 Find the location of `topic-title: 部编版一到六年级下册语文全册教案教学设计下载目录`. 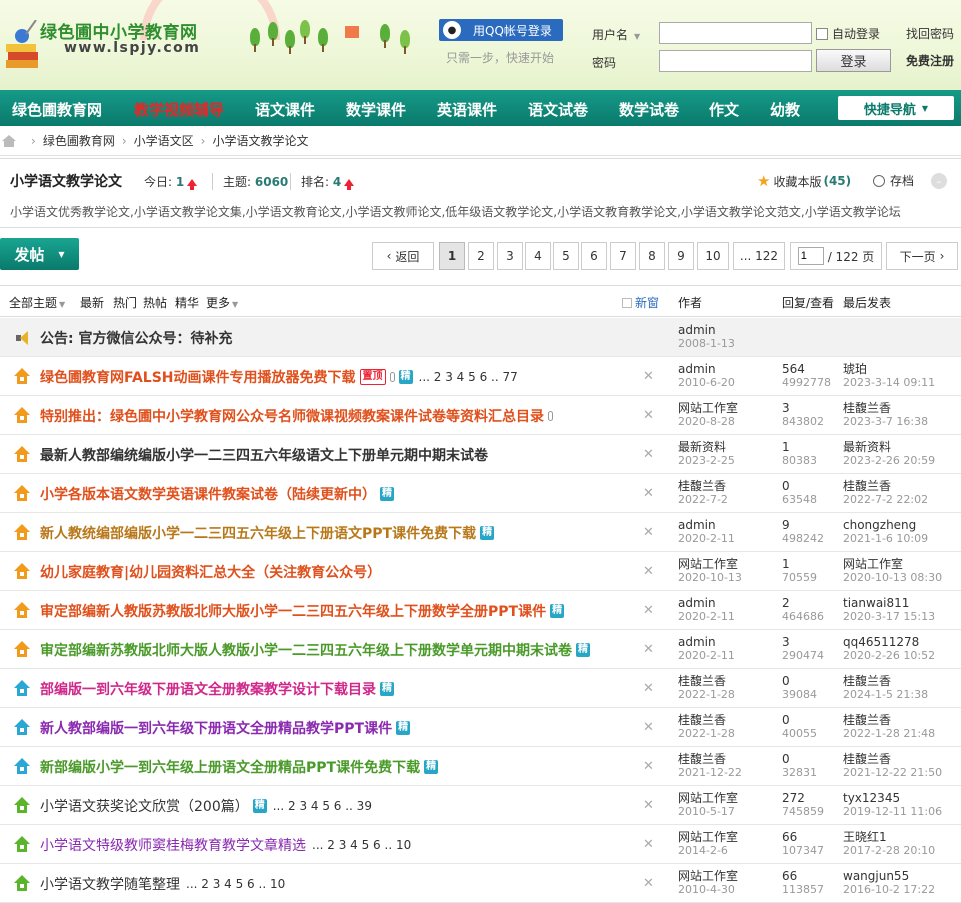

topic-title: 部编版一到六年级下册语文全册教案教学设计下载目录 is located at coordinates (208, 689).